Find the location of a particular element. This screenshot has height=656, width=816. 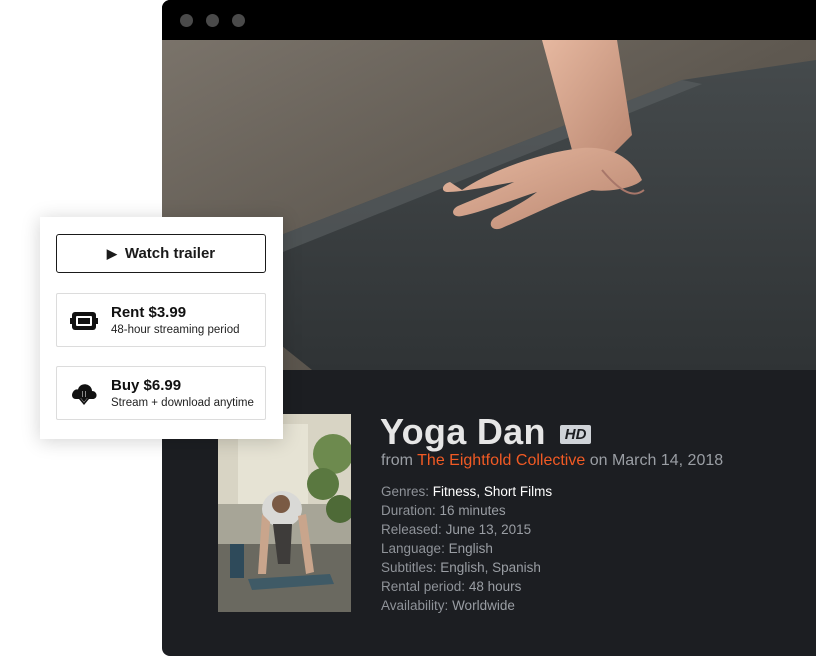

film-title: Yoga Dan is located at coordinates (463, 431).